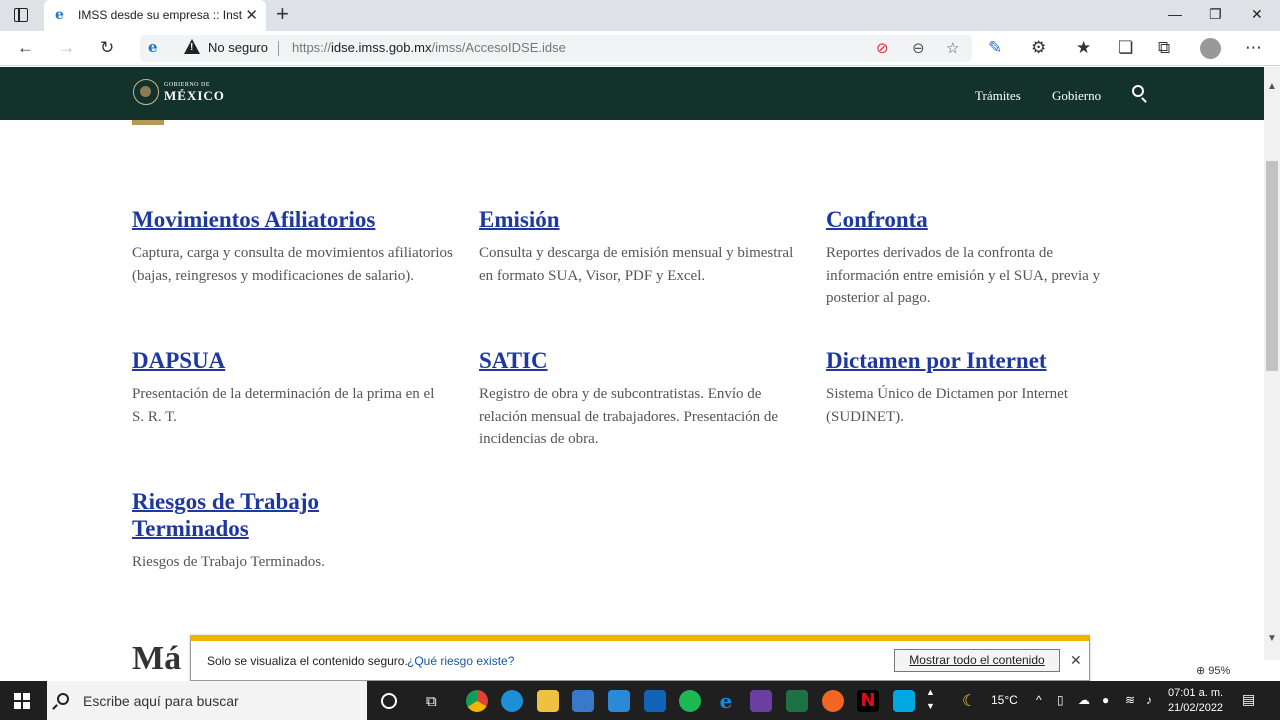 This screenshot has height=720, width=1280. What do you see at coordinates (282, 14) in the screenshot?
I see `new-tab-icon: +` at bounding box center [282, 14].